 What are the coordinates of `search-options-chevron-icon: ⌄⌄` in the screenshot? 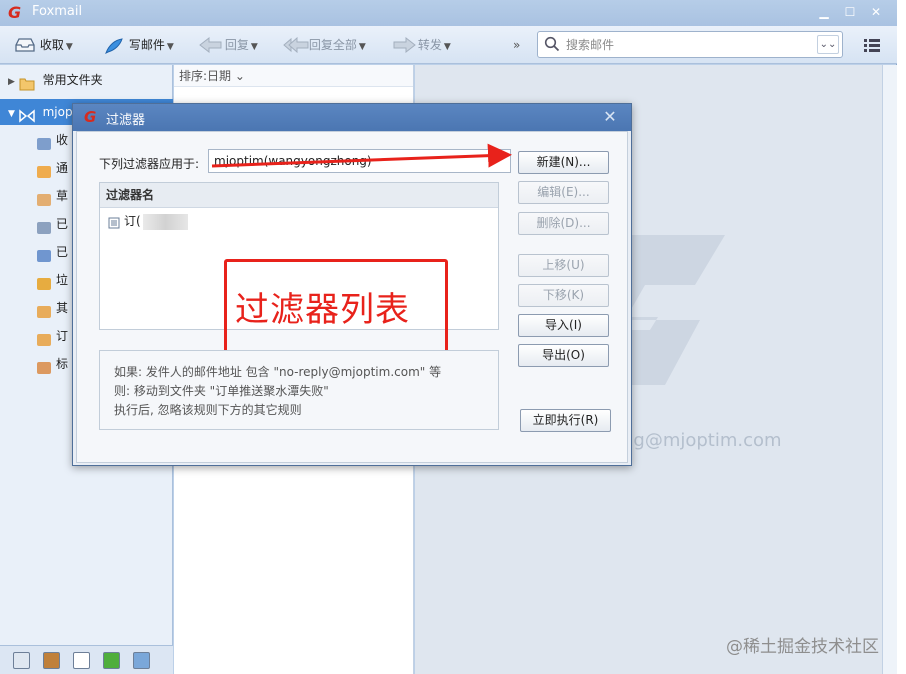 It's located at (828, 44).